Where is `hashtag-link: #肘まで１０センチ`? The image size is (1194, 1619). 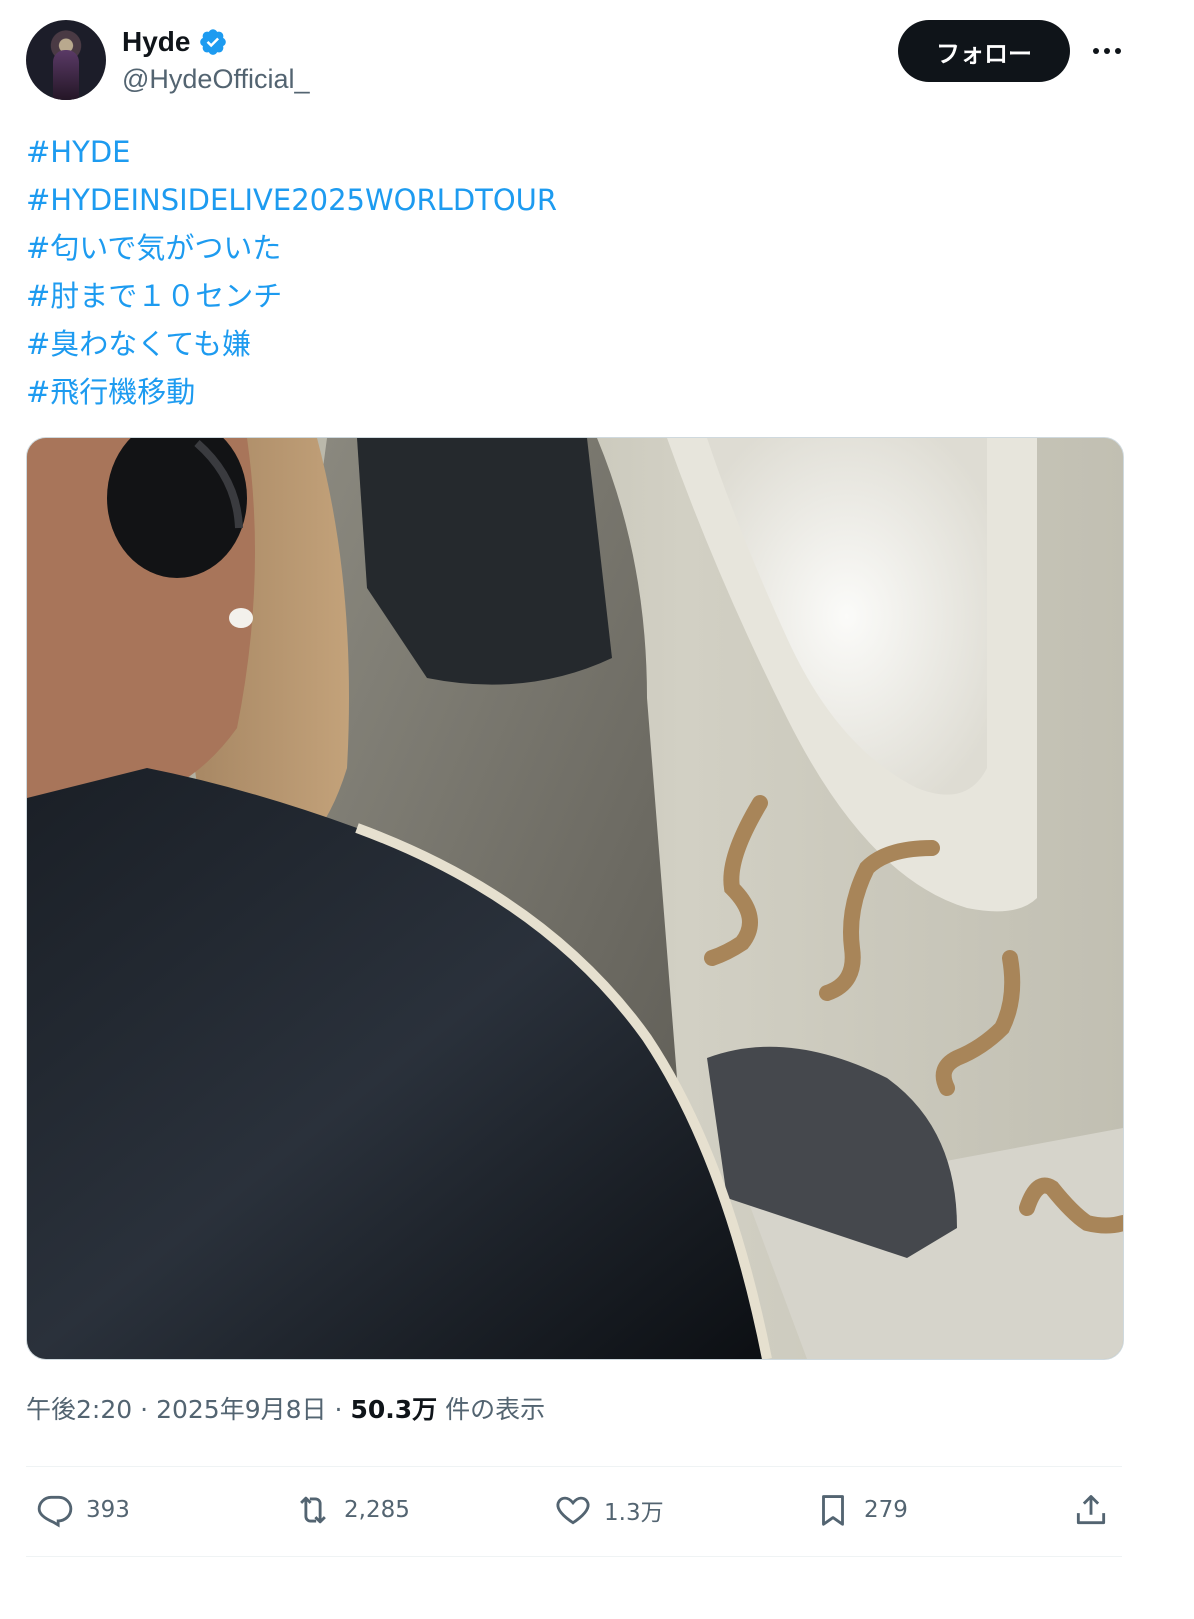
hashtag-link: #肘まで１０センチ is located at coordinates (576, 296).